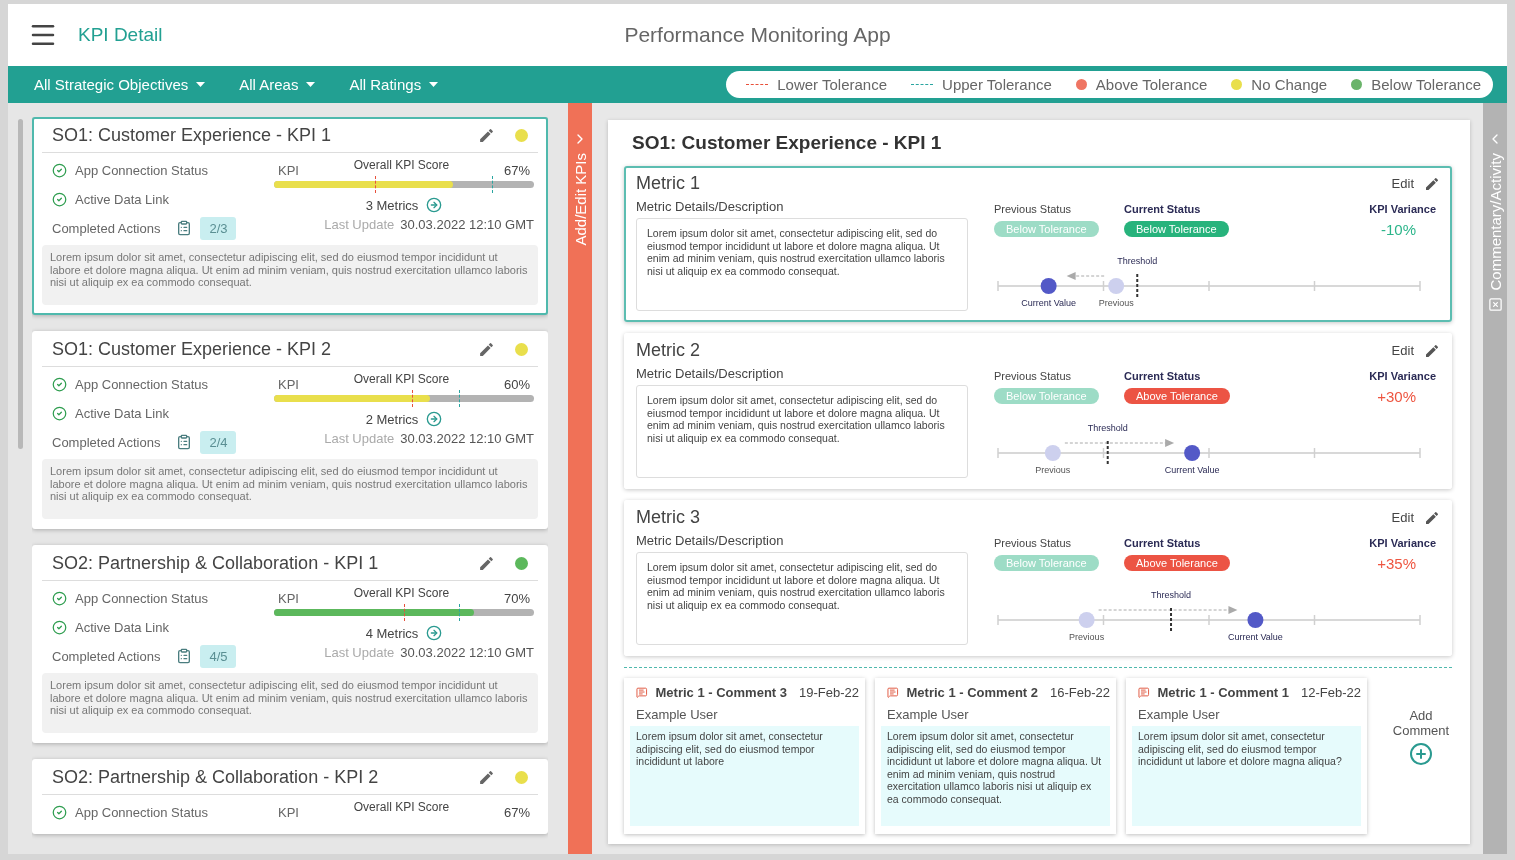  I want to click on crossed-box-icon, so click(1495, 304).